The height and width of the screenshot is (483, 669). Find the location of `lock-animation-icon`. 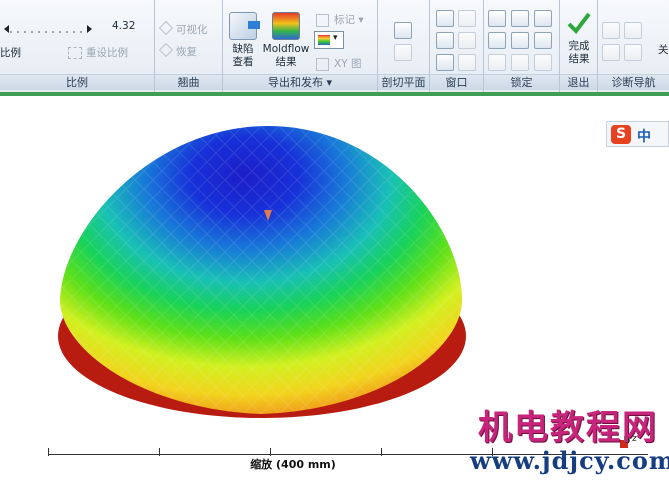

lock-animation-icon is located at coordinates (497, 40).